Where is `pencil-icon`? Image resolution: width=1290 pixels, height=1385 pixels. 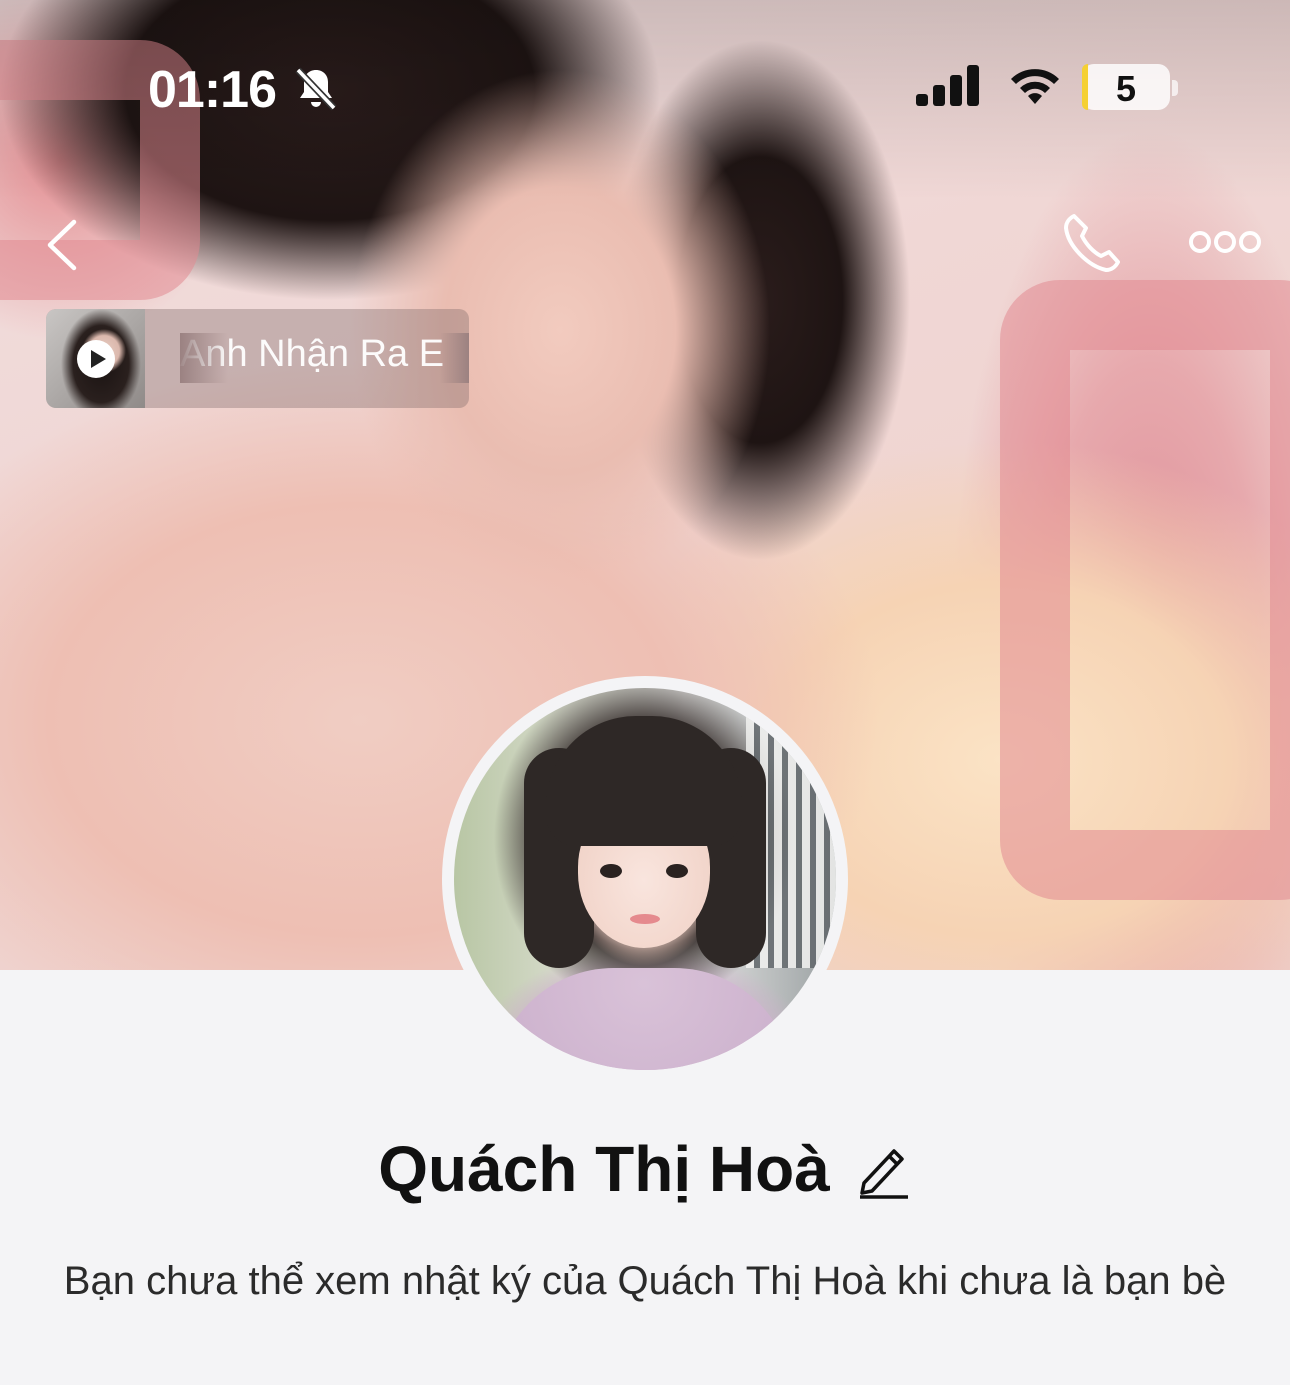
pencil-icon is located at coordinates (884, 1169).